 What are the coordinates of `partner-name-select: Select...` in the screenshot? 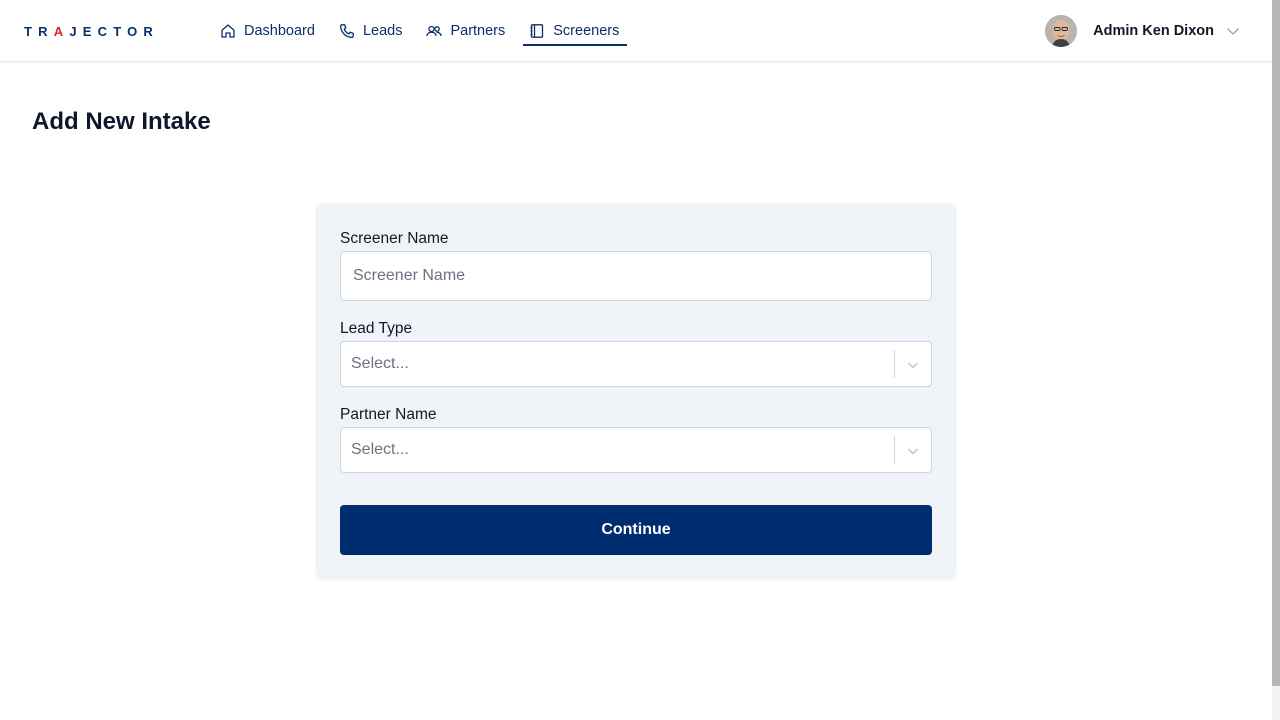 It's located at (636, 450).